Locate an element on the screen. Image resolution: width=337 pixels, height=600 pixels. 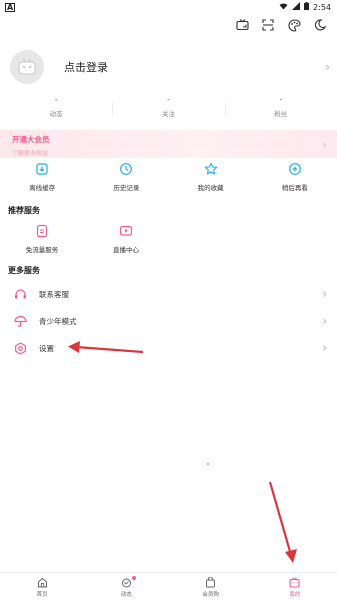
nav-dynamic: 动态 is located at coordinates (126, 586).